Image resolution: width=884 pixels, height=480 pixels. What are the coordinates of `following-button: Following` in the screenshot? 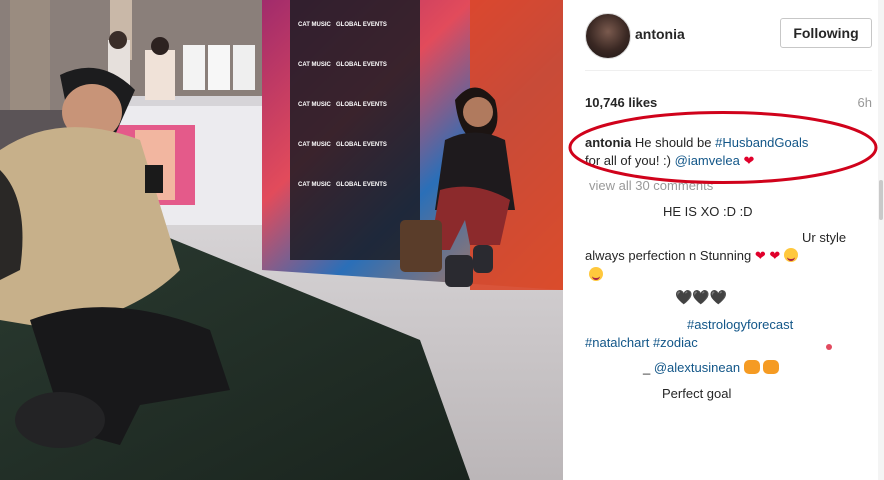 It's located at (826, 33).